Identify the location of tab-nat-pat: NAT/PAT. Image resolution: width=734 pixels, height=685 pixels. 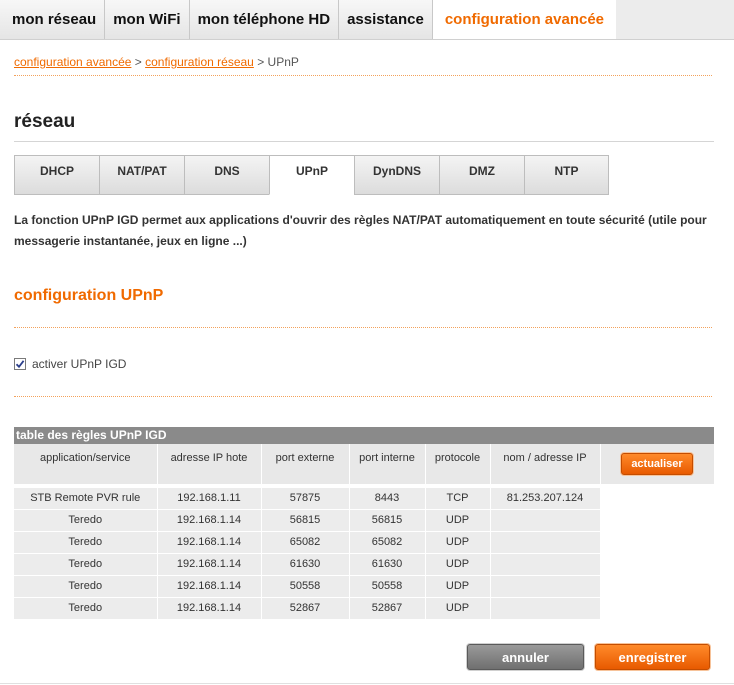
(141, 175).